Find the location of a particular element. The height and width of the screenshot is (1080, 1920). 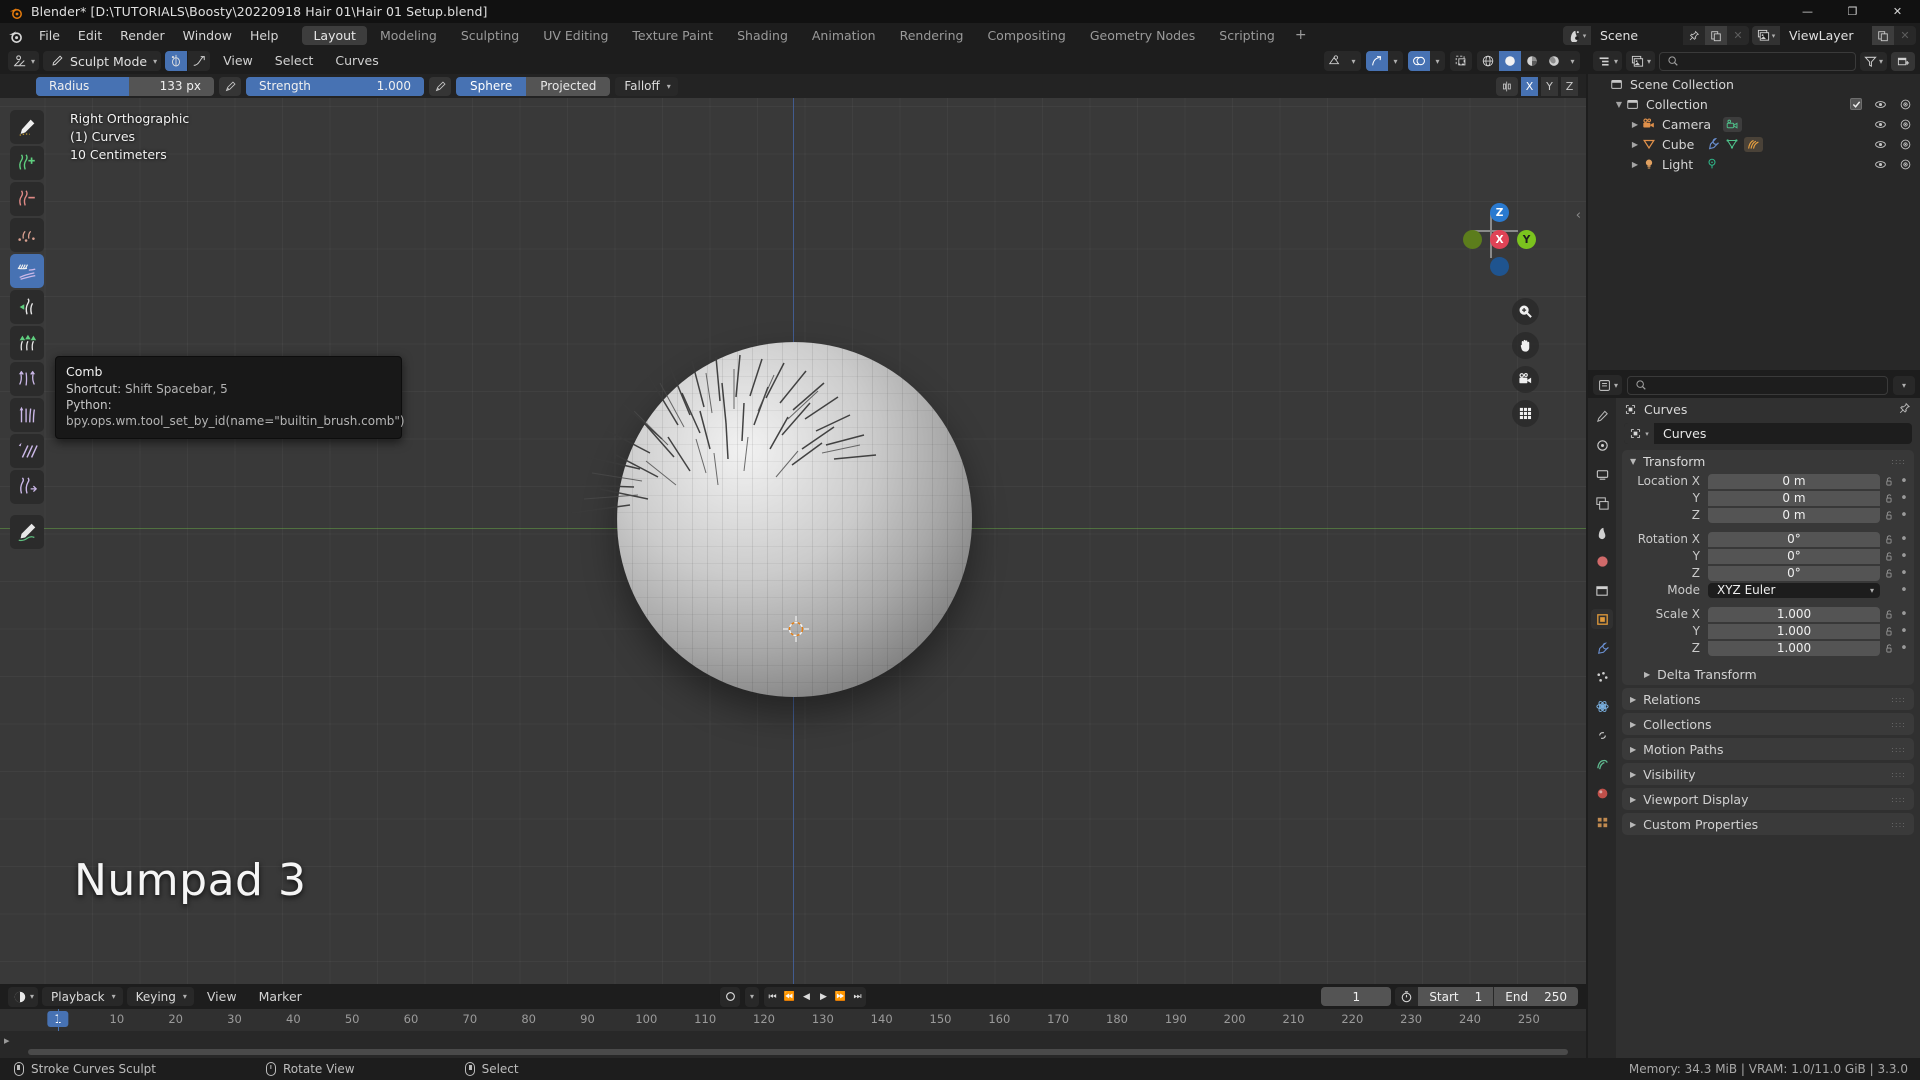

animate-rotation-z-icon: • is located at coordinates (1904, 573).